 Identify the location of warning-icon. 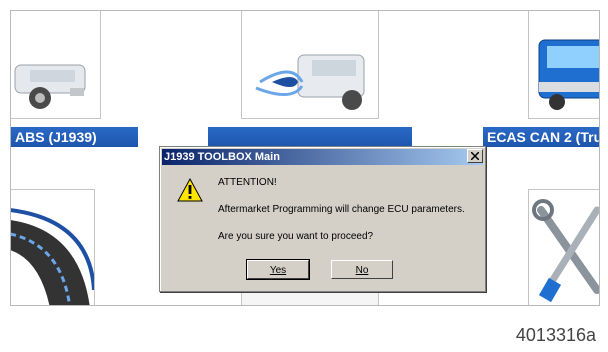
(190, 190).